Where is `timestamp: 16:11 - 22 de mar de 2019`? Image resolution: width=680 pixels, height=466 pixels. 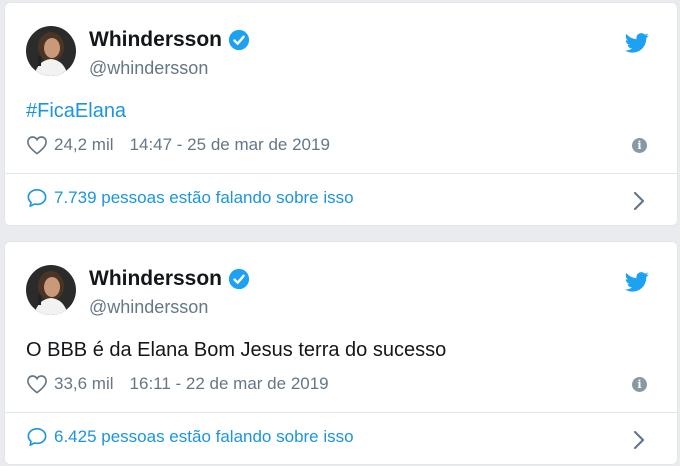 timestamp: 16:11 - 22 de mar de 2019 is located at coordinates (229, 384).